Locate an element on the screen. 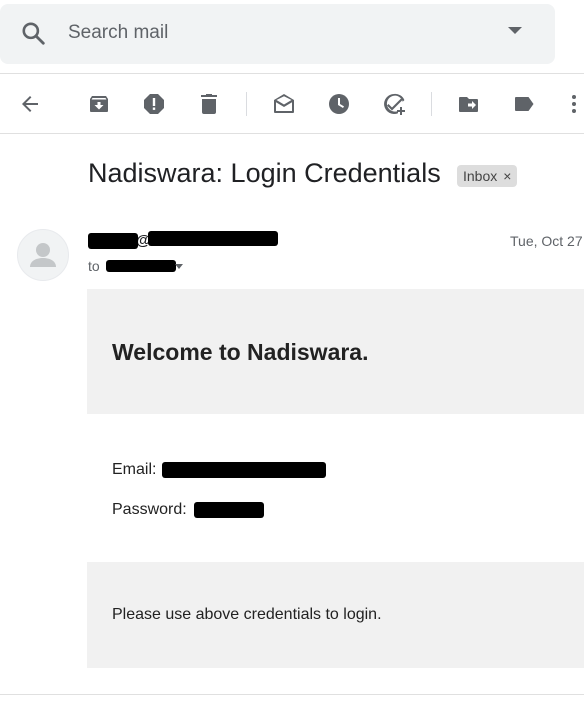 This screenshot has height=705, width=584. password-label: Password: is located at coordinates (149, 509).